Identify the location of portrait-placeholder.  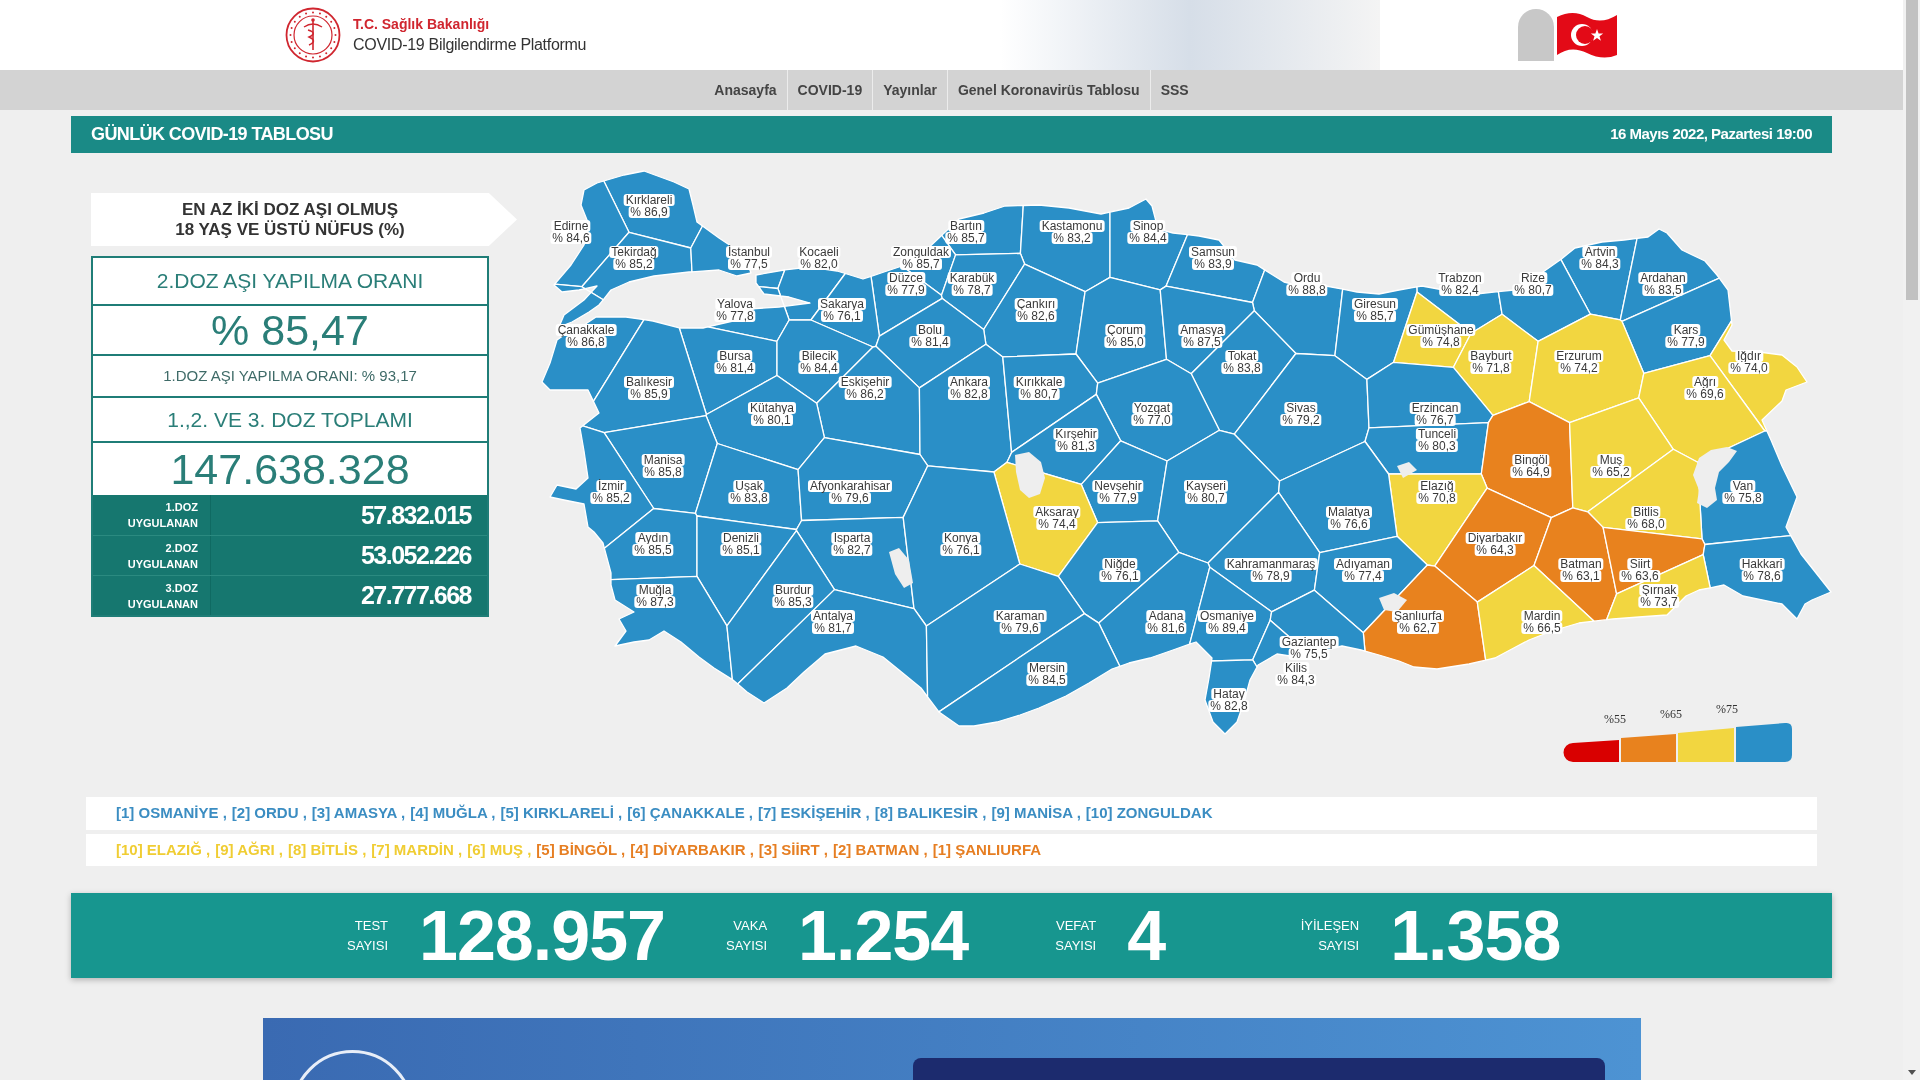
(1536, 35).